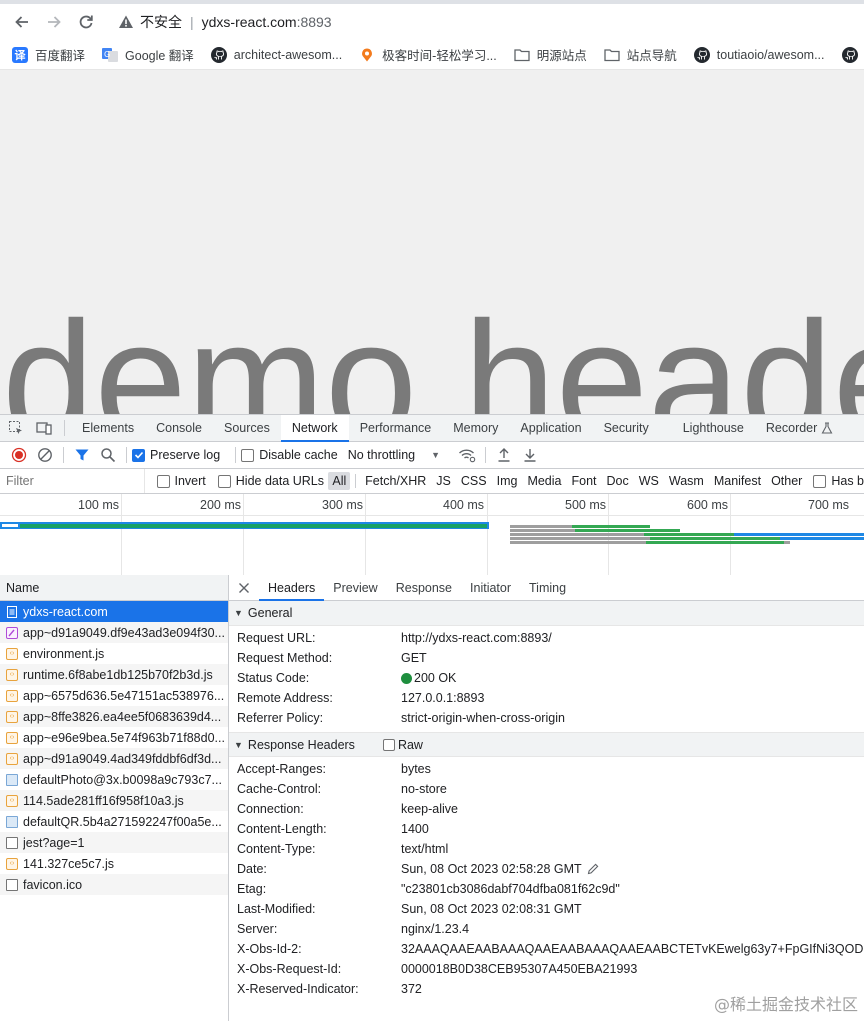 This screenshot has height=1021, width=864. Describe the element at coordinates (467, 455) in the screenshot. I see `network-conditions-button` at that location.